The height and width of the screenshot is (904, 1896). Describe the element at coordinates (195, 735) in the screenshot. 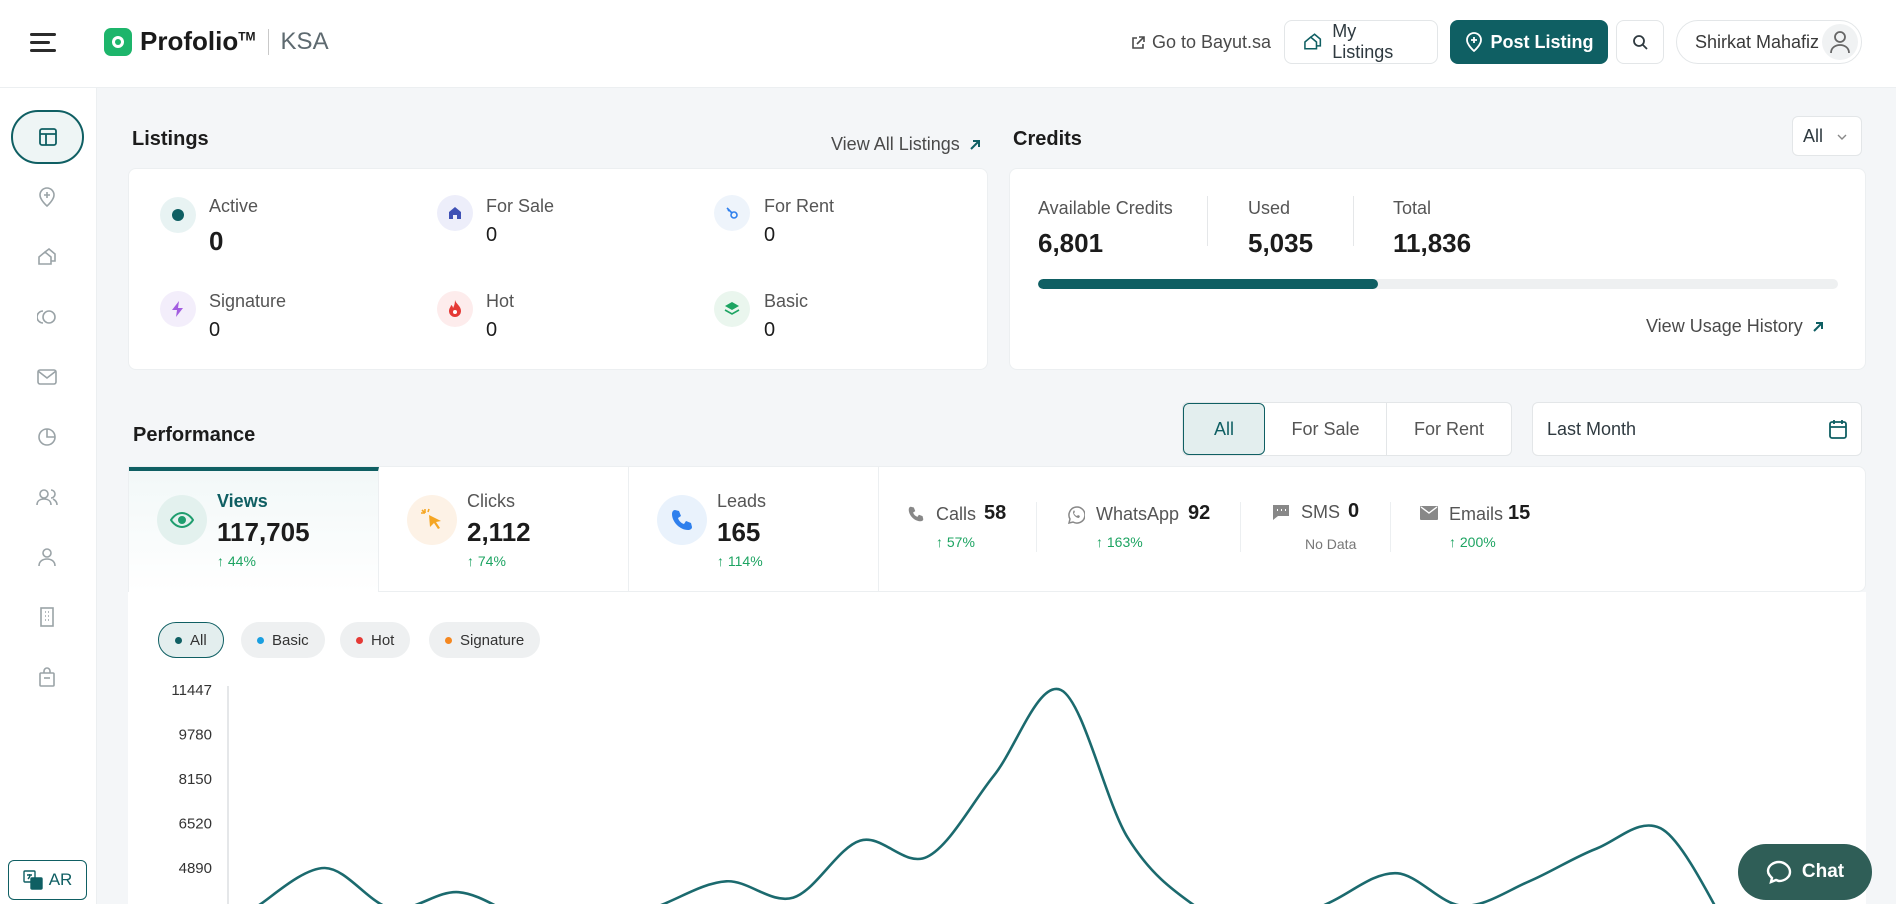

I see `y-tick-label: 9780` at that location.